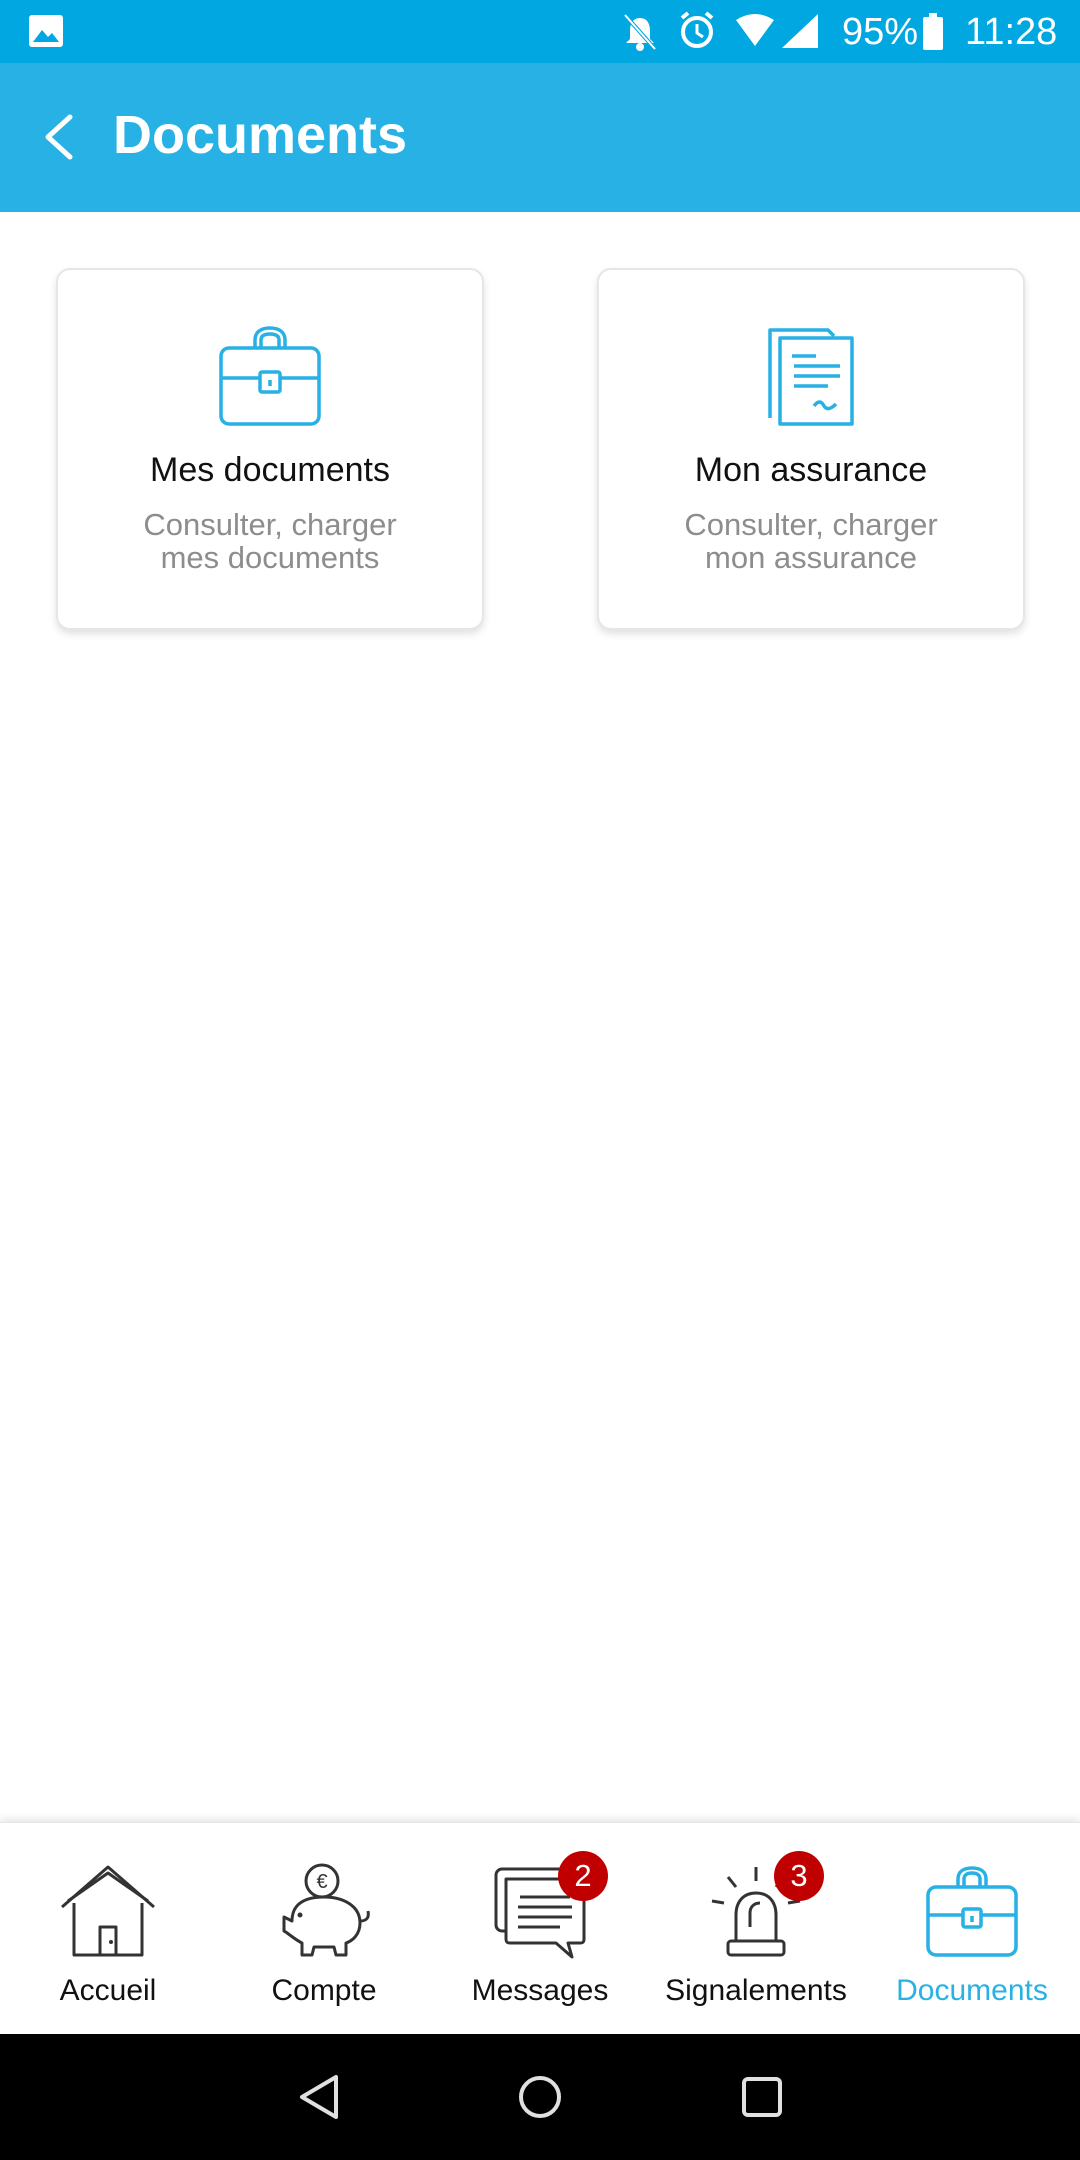 The width and height of the screenshot is (1080, 2160). I want to click on system-navigation-bar, so click(540, 2097).